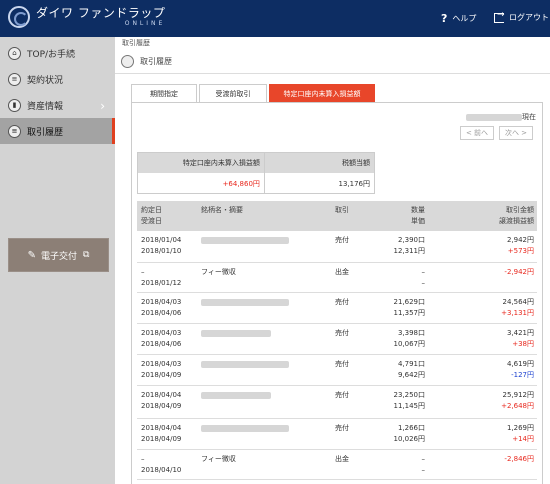 This screenshot has width=550, height=484. Describe the element at coordinates (241, 183) in the screenshot. I see `summary-value-gain: +64,860円` at that location.